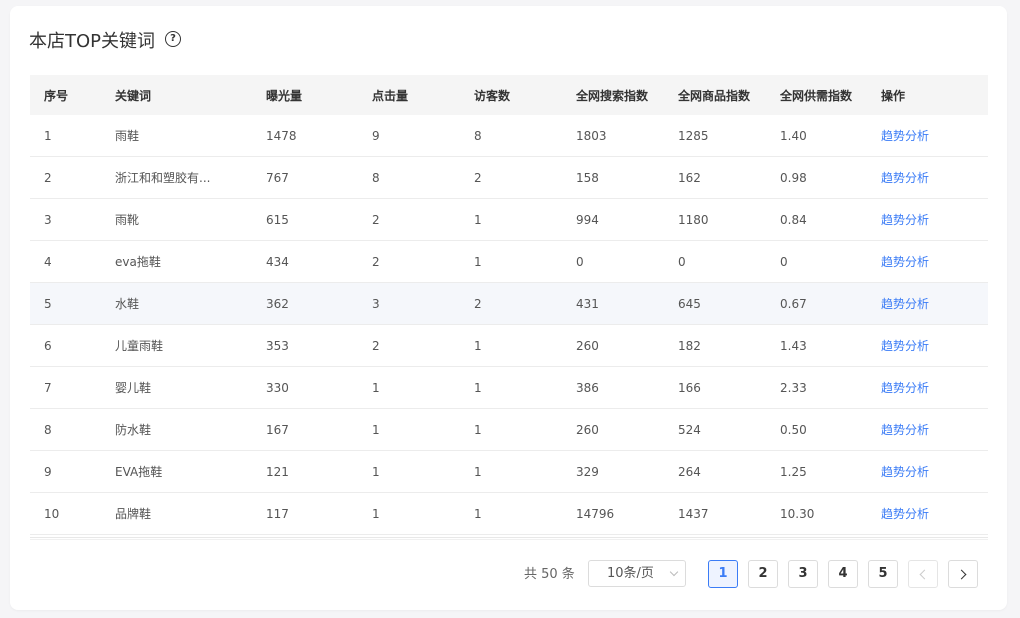 The height and width of the screenshot is (618, 1020). What do you see at coordinates (277, 303) in the screenshot?
I see `cell-exposure: 362` at bounding box center [277, 303].